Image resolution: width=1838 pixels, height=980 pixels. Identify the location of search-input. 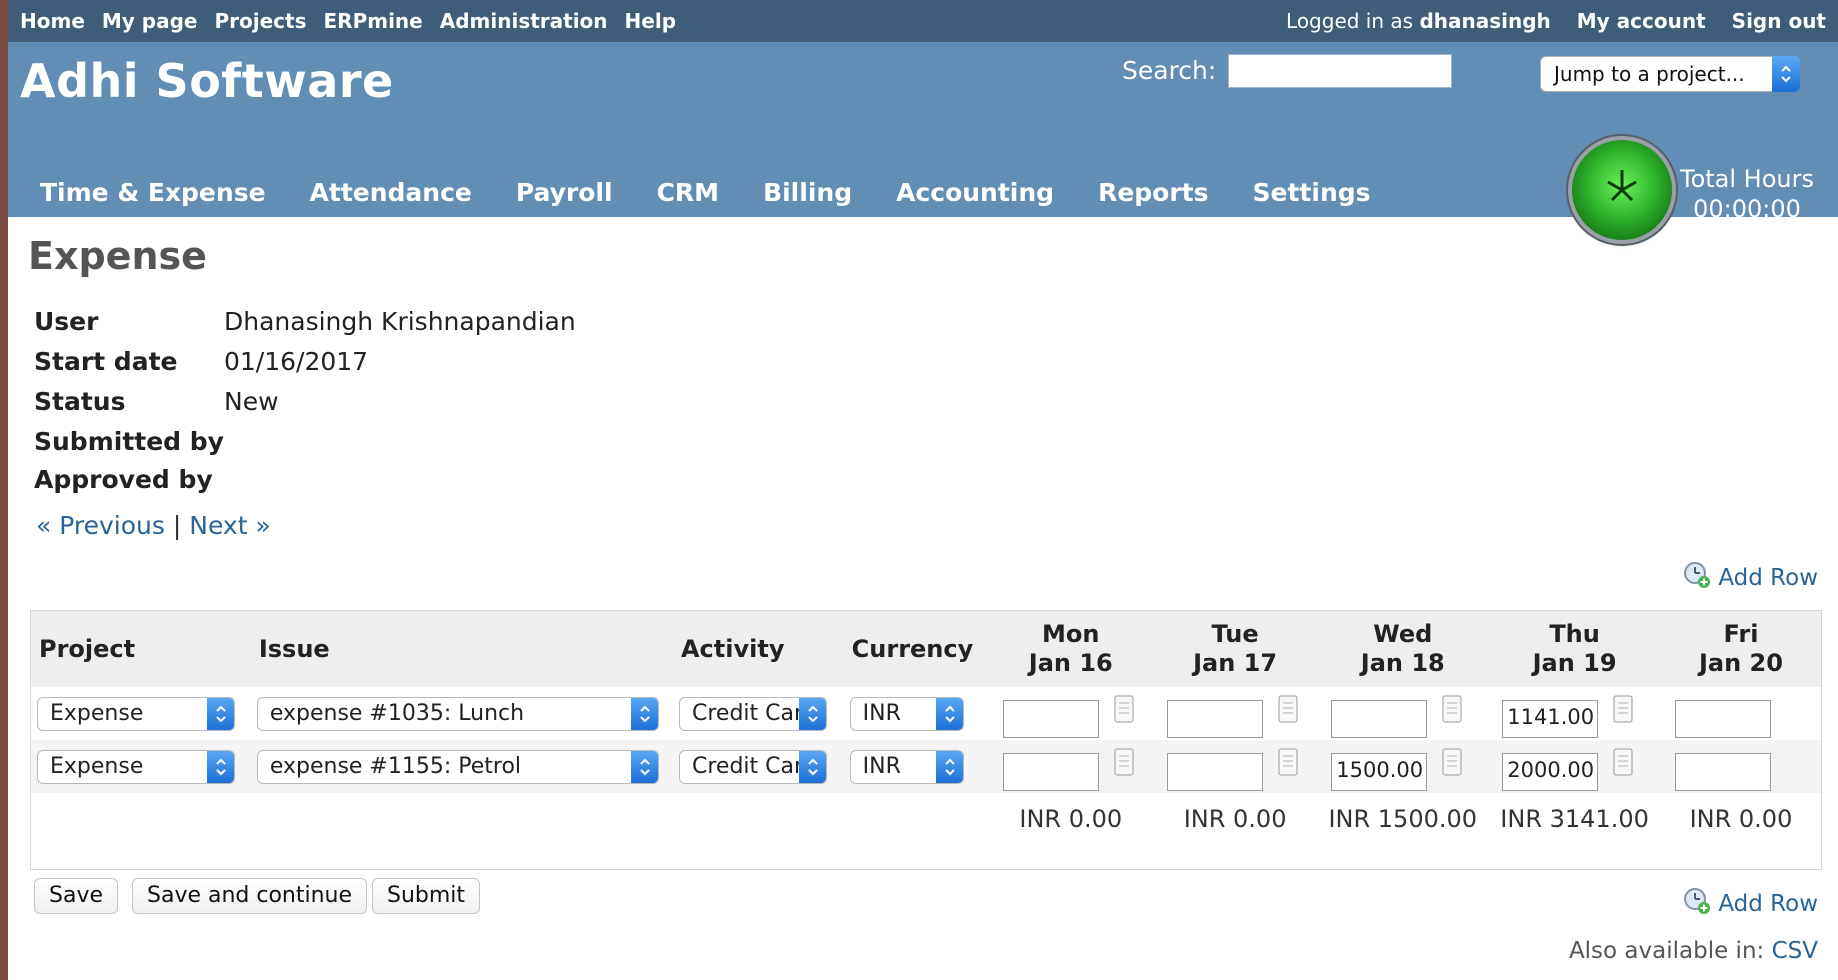
(1340, 71).